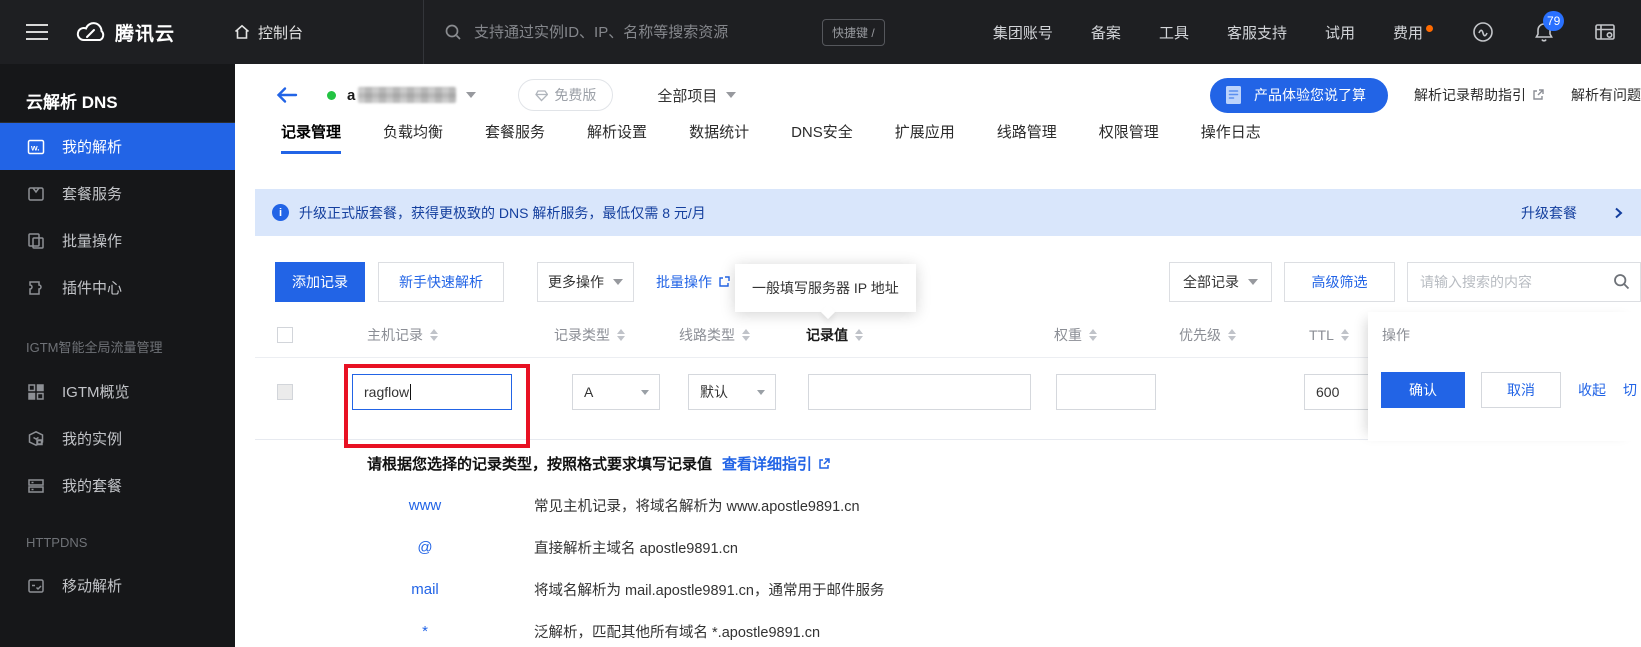 Image resolution: width=1641 pixels, height=647 pixels. I want to click on tab-line-management: 线路管理, so click(1027, 137).